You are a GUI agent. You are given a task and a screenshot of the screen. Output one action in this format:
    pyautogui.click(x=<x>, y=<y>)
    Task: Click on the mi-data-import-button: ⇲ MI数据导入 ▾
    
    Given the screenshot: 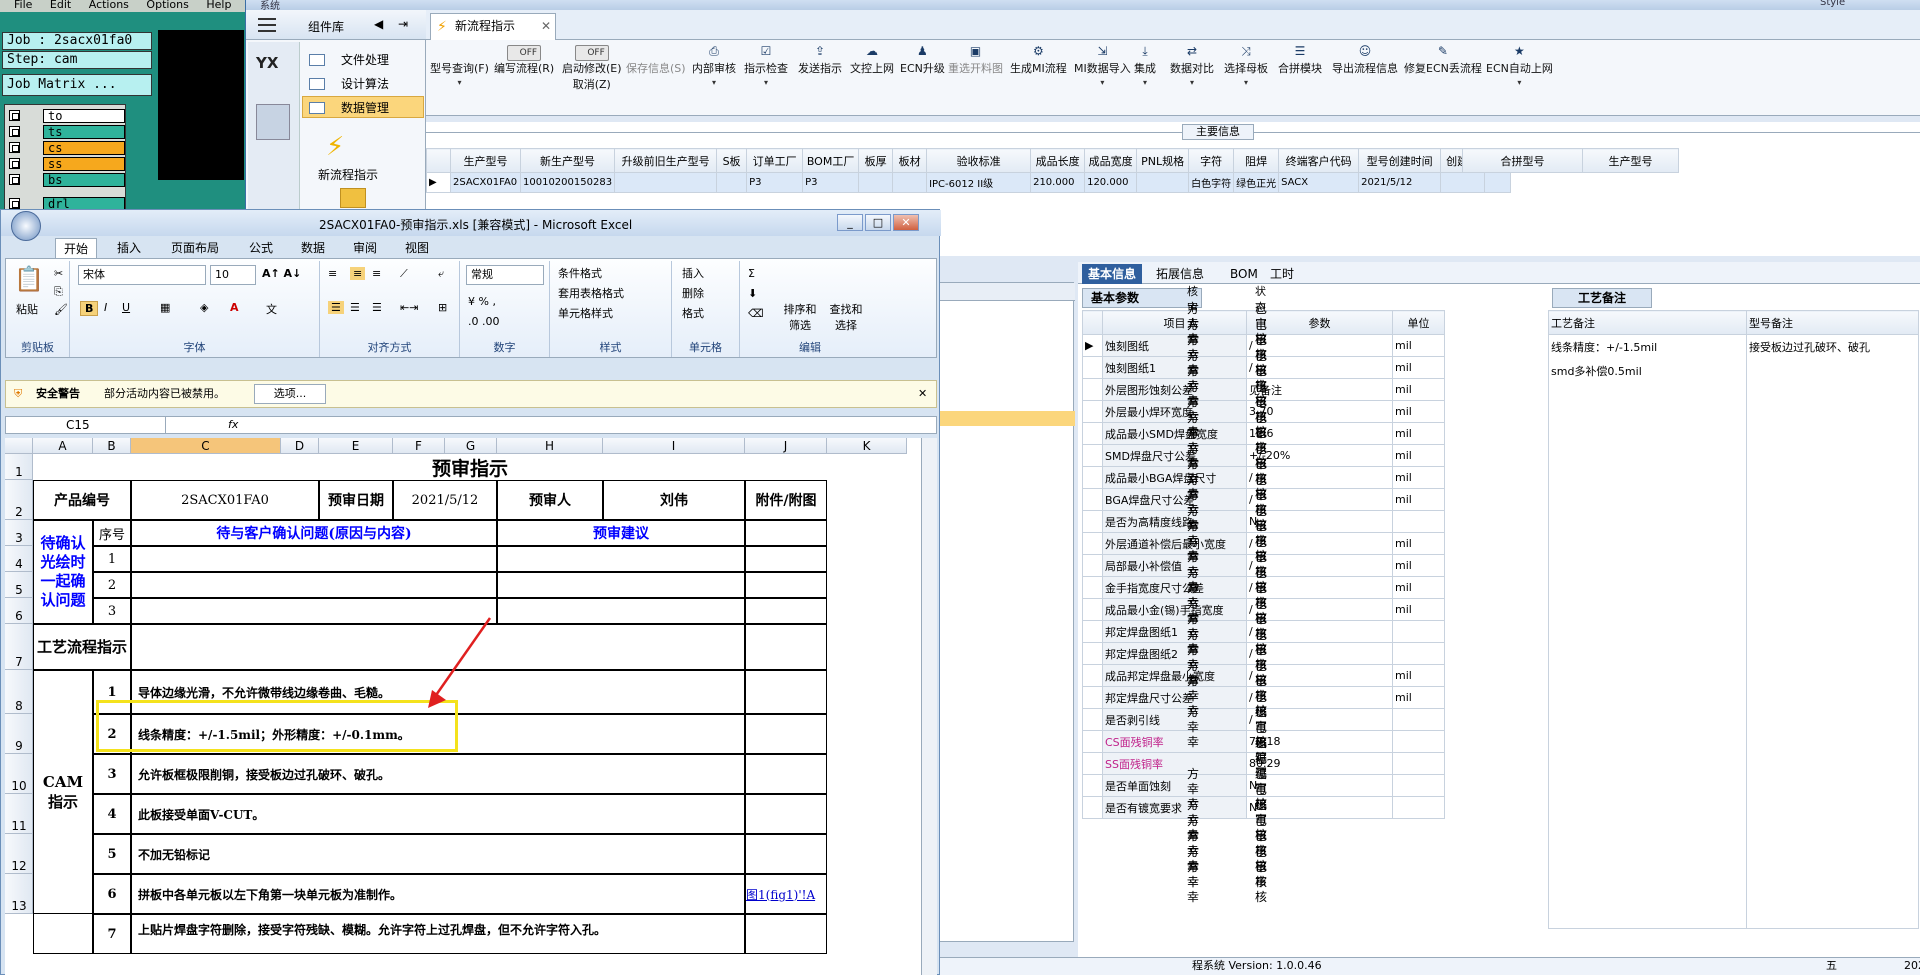 What is the action you would take?
    pyautogui.click(x=1102, y=79)
    